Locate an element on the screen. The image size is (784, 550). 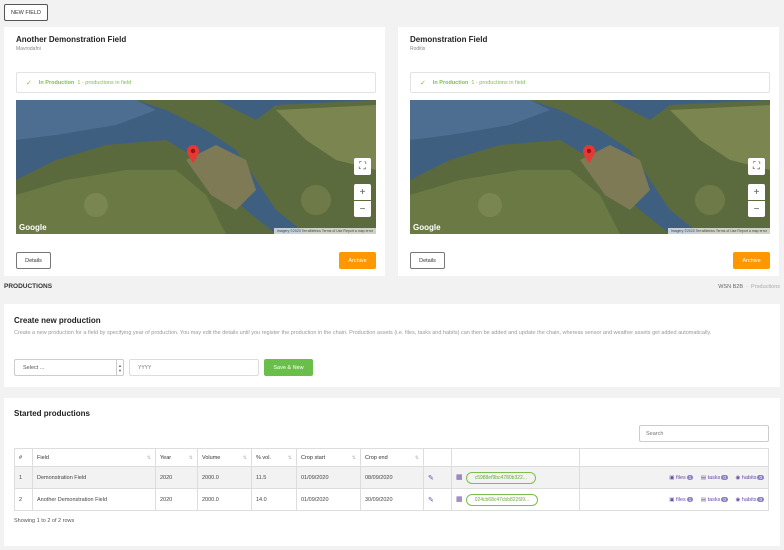
row-vol-pct: 11.5 is located at coordinates (274, 477).